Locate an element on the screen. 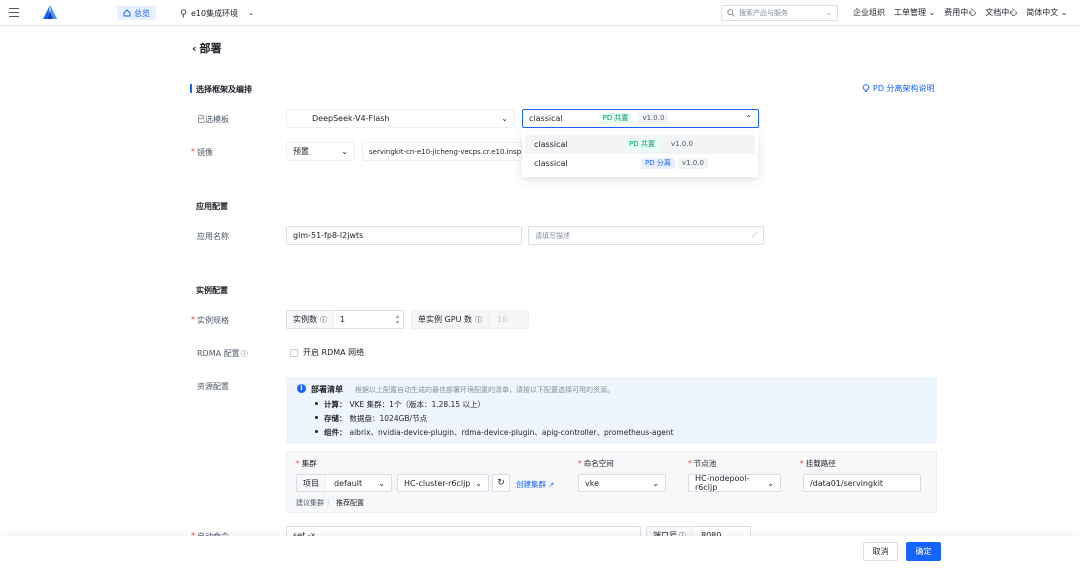 Image resolution: width=1080 pixels, height=568 pixels. nodepool-select: HC-nodepool-r6cljp ⌄ is located at coordinates (734, 483).